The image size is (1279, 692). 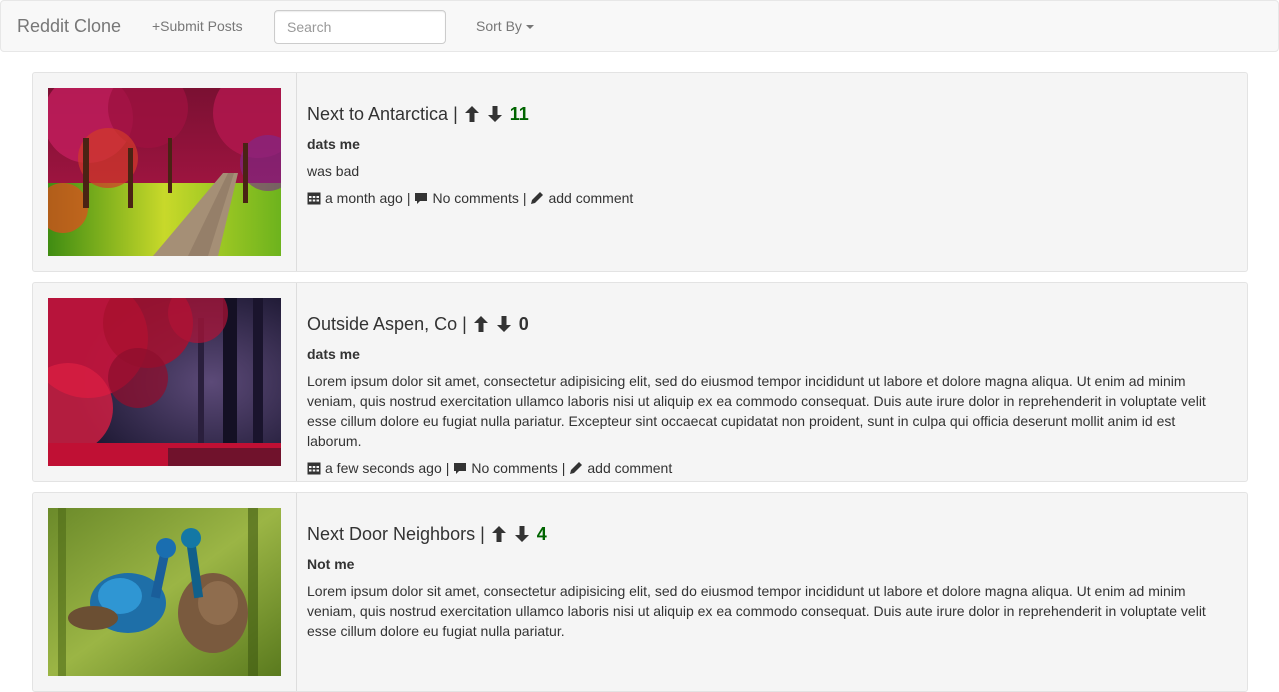 What do you see at coordinates (377, 114) in the screenshot?
I see `post-title: Next to Antarctica` at bounding box center [377, 114].